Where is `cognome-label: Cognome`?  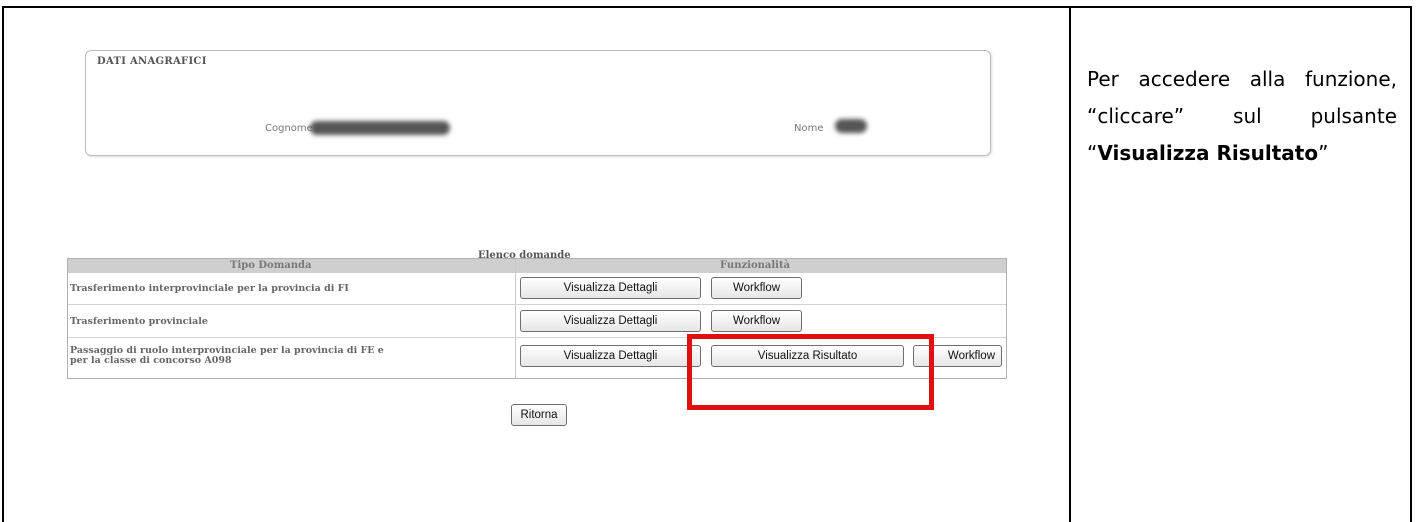 cognome-label: Cognome is located at coordinates (289, 128).